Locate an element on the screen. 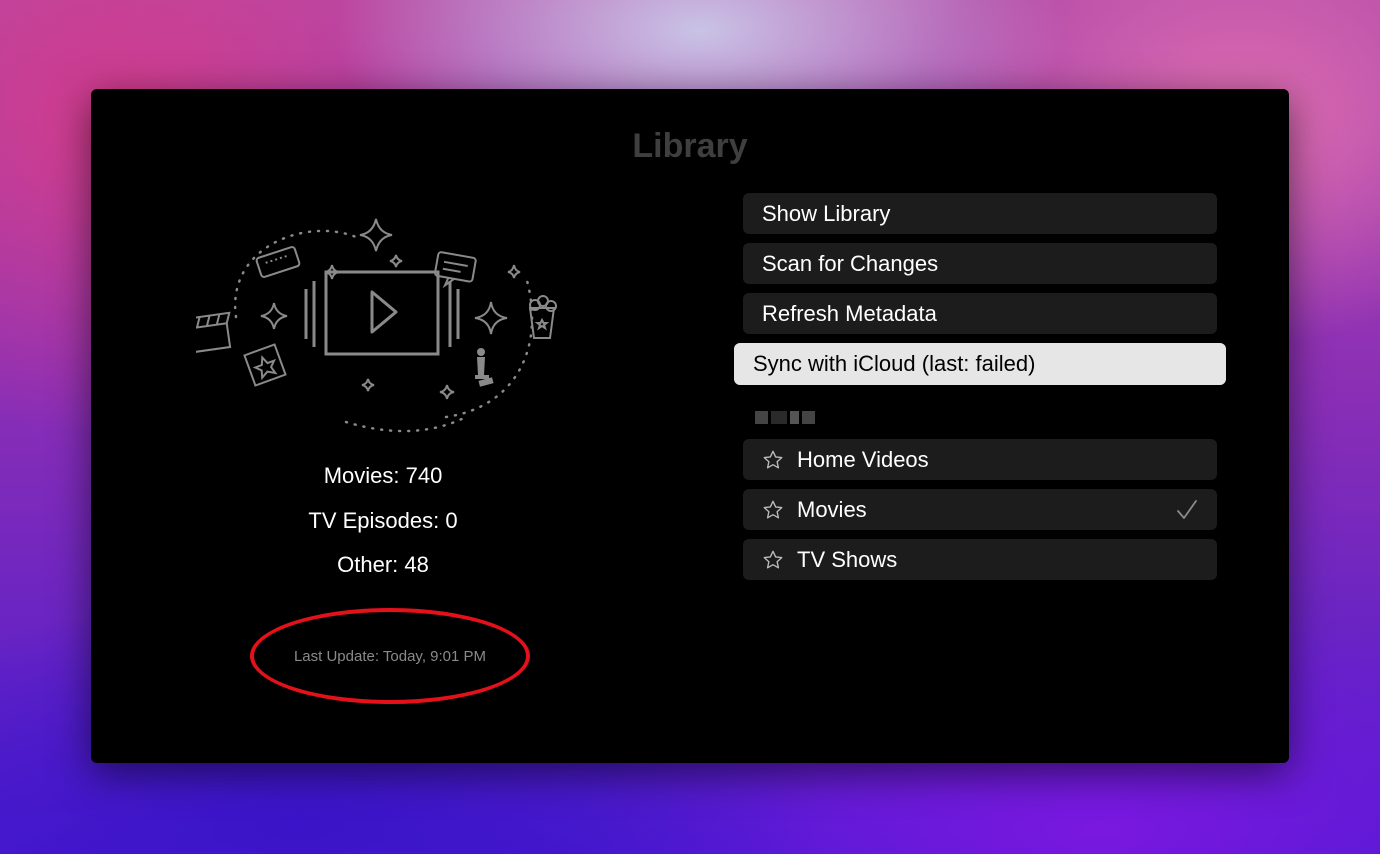  collection-label: Movies is located at coordinates (832, 509).